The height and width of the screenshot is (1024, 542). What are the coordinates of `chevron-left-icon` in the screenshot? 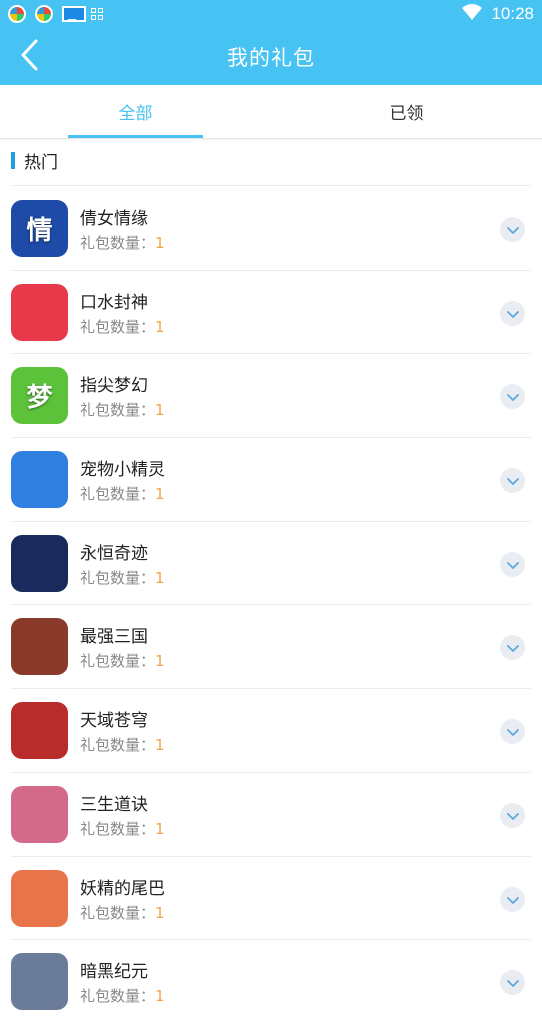 It's located at (29, 57).